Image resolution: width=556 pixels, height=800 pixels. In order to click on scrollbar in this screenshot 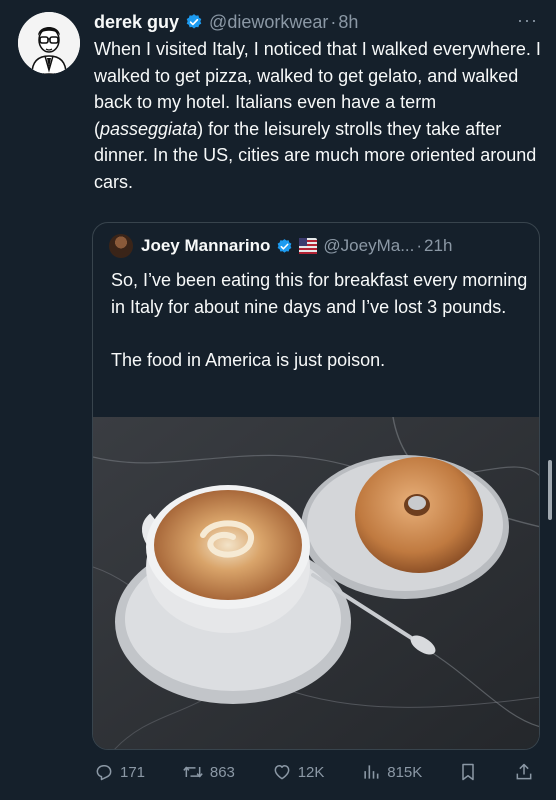, I will do `click(550, 490)`.